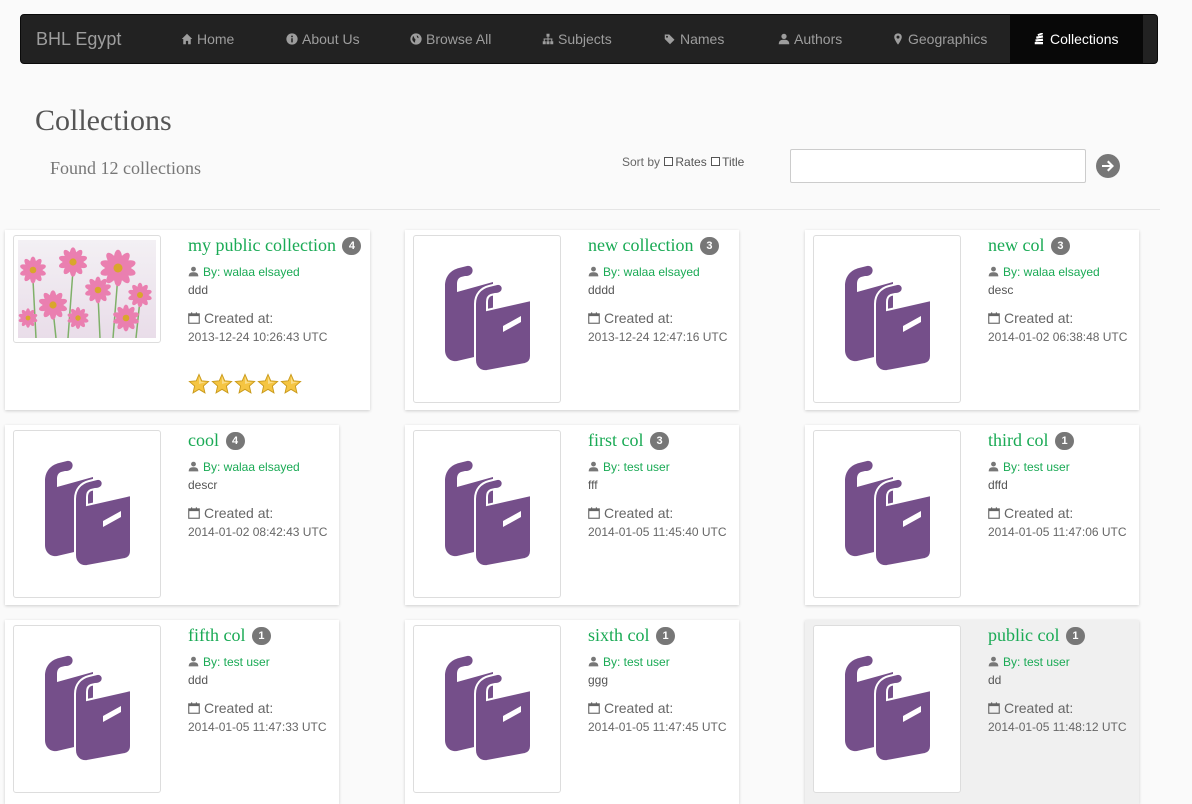  What do you see at coordinates (1036, 635) in the screenshot?
I see `collection-title-link: public col 1` at bounding box center [1036, 635].